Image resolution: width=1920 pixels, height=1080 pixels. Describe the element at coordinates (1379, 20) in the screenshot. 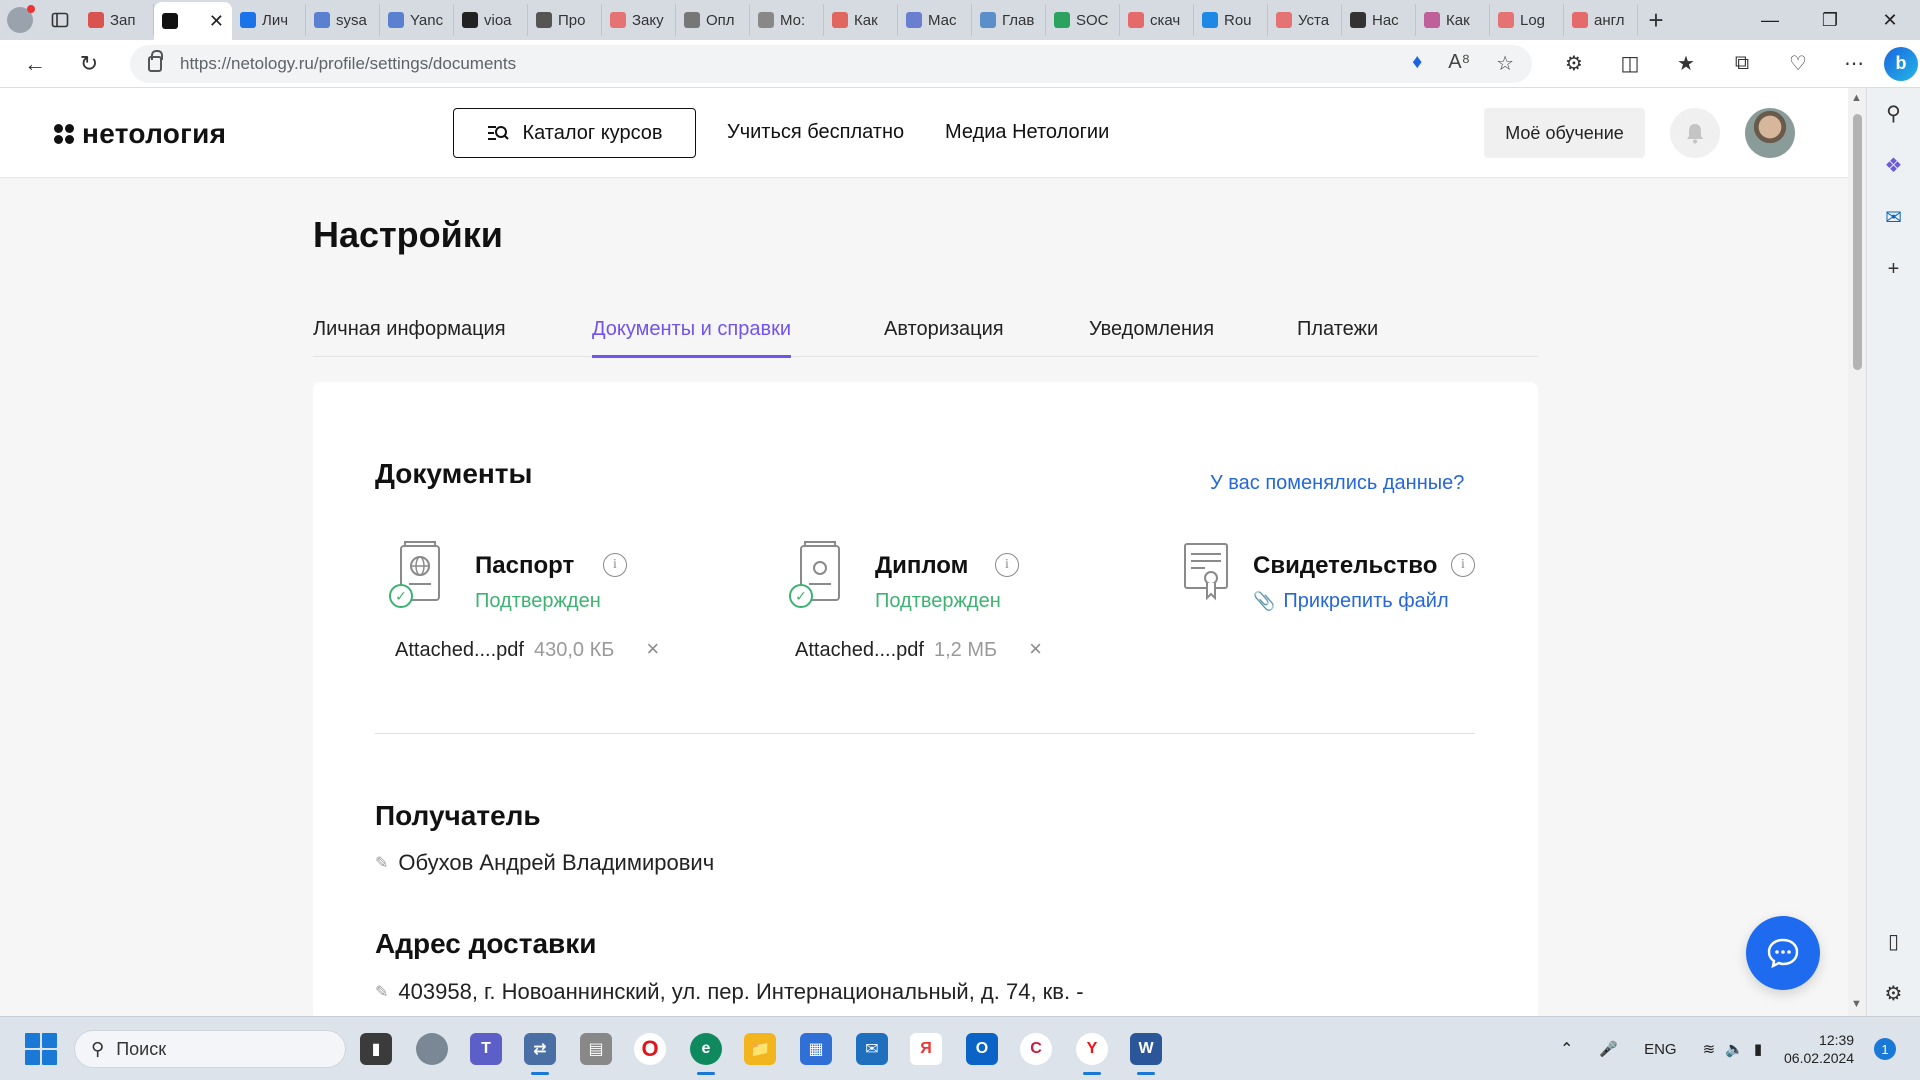

I see `browser-tab: Нас` at that location.